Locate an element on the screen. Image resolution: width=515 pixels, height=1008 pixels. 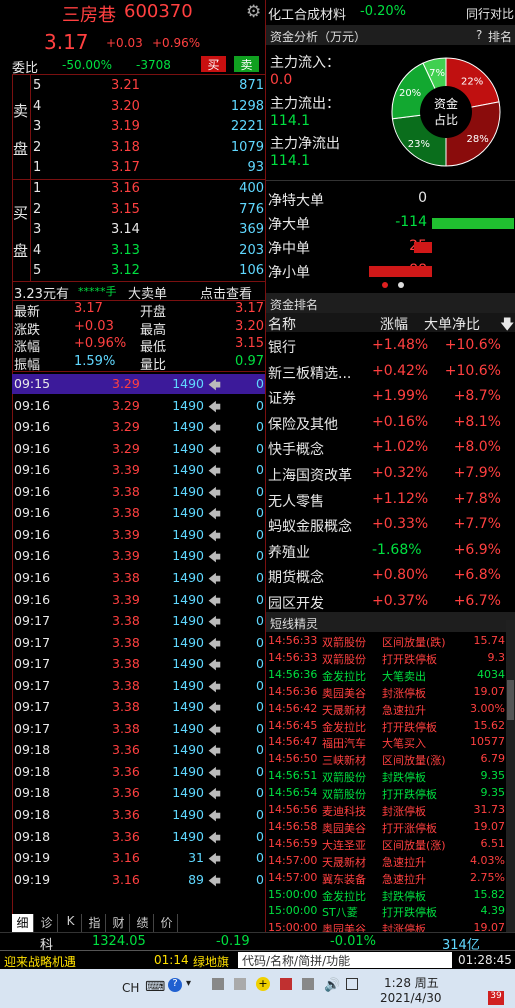
event-stock: 福田汽车 is located at coordinates (344, 744).